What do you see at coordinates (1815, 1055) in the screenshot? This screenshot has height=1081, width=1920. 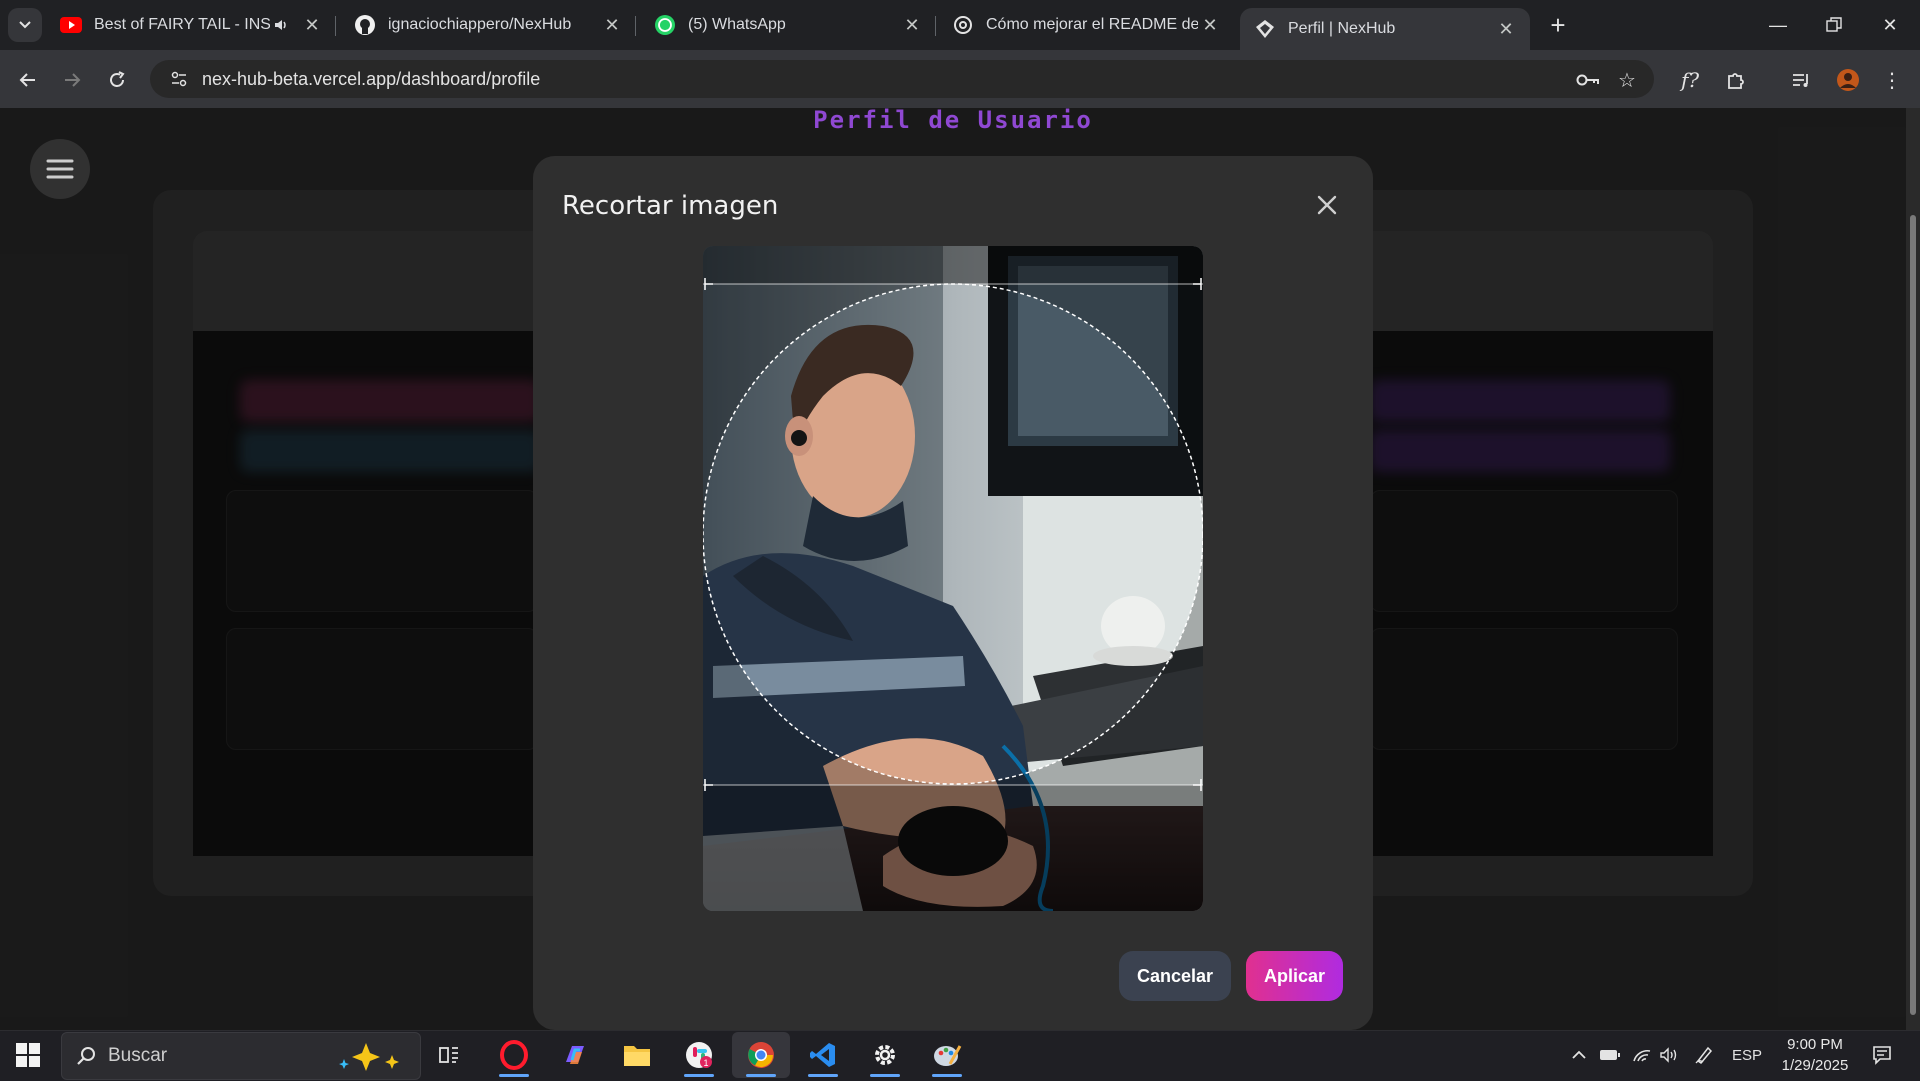 I see `taskbar-clock: 9:00 PM 1/29/2025` at bounding box center [1815, 1055].